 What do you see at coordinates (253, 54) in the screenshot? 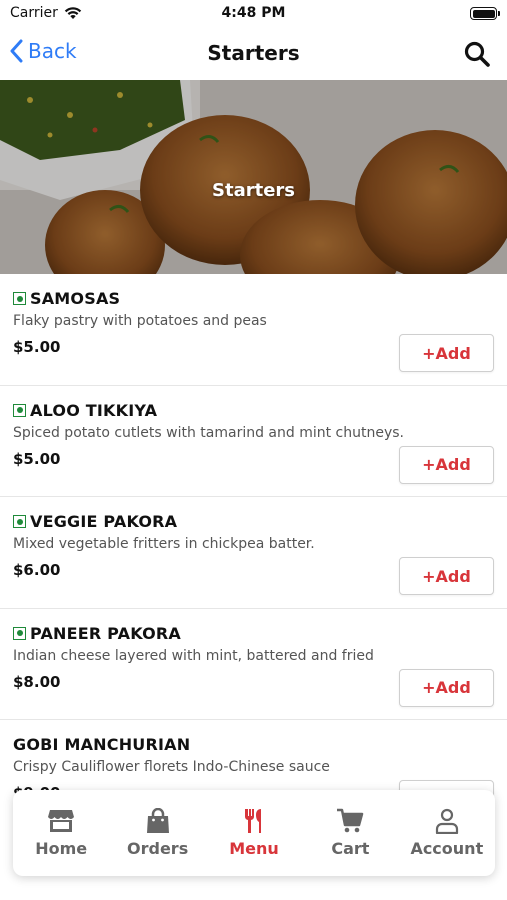
I see `navigation-bar: Back Starters` at bounding box center [253, 54].